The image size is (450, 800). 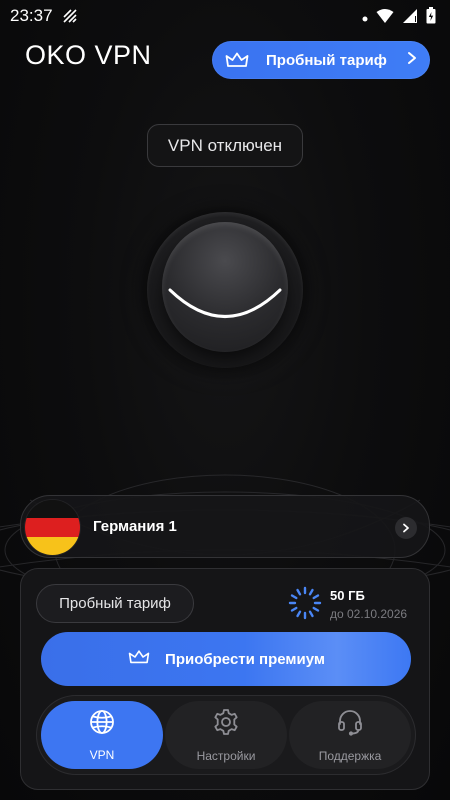 I want to click on nav-label-support: Поддержка, so click(x=350, y=755).